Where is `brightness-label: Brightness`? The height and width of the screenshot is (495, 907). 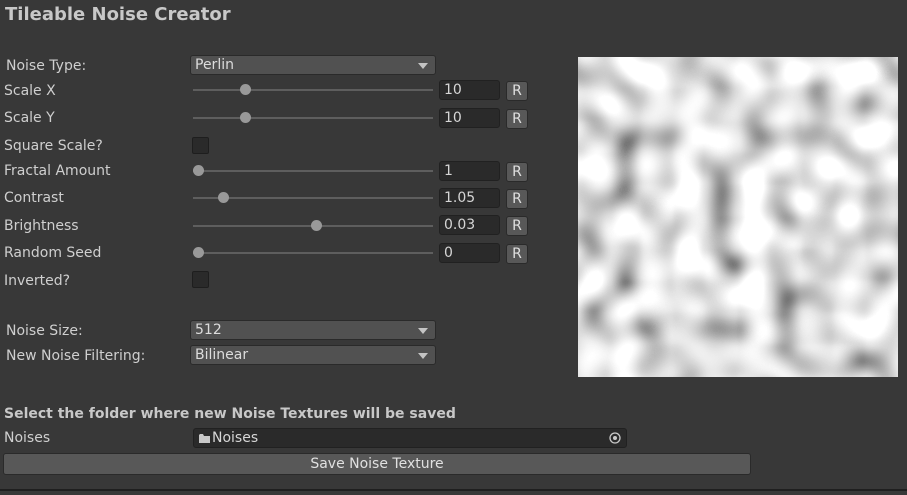
brightness-label: Brightness is located at coordinates (41, 226).